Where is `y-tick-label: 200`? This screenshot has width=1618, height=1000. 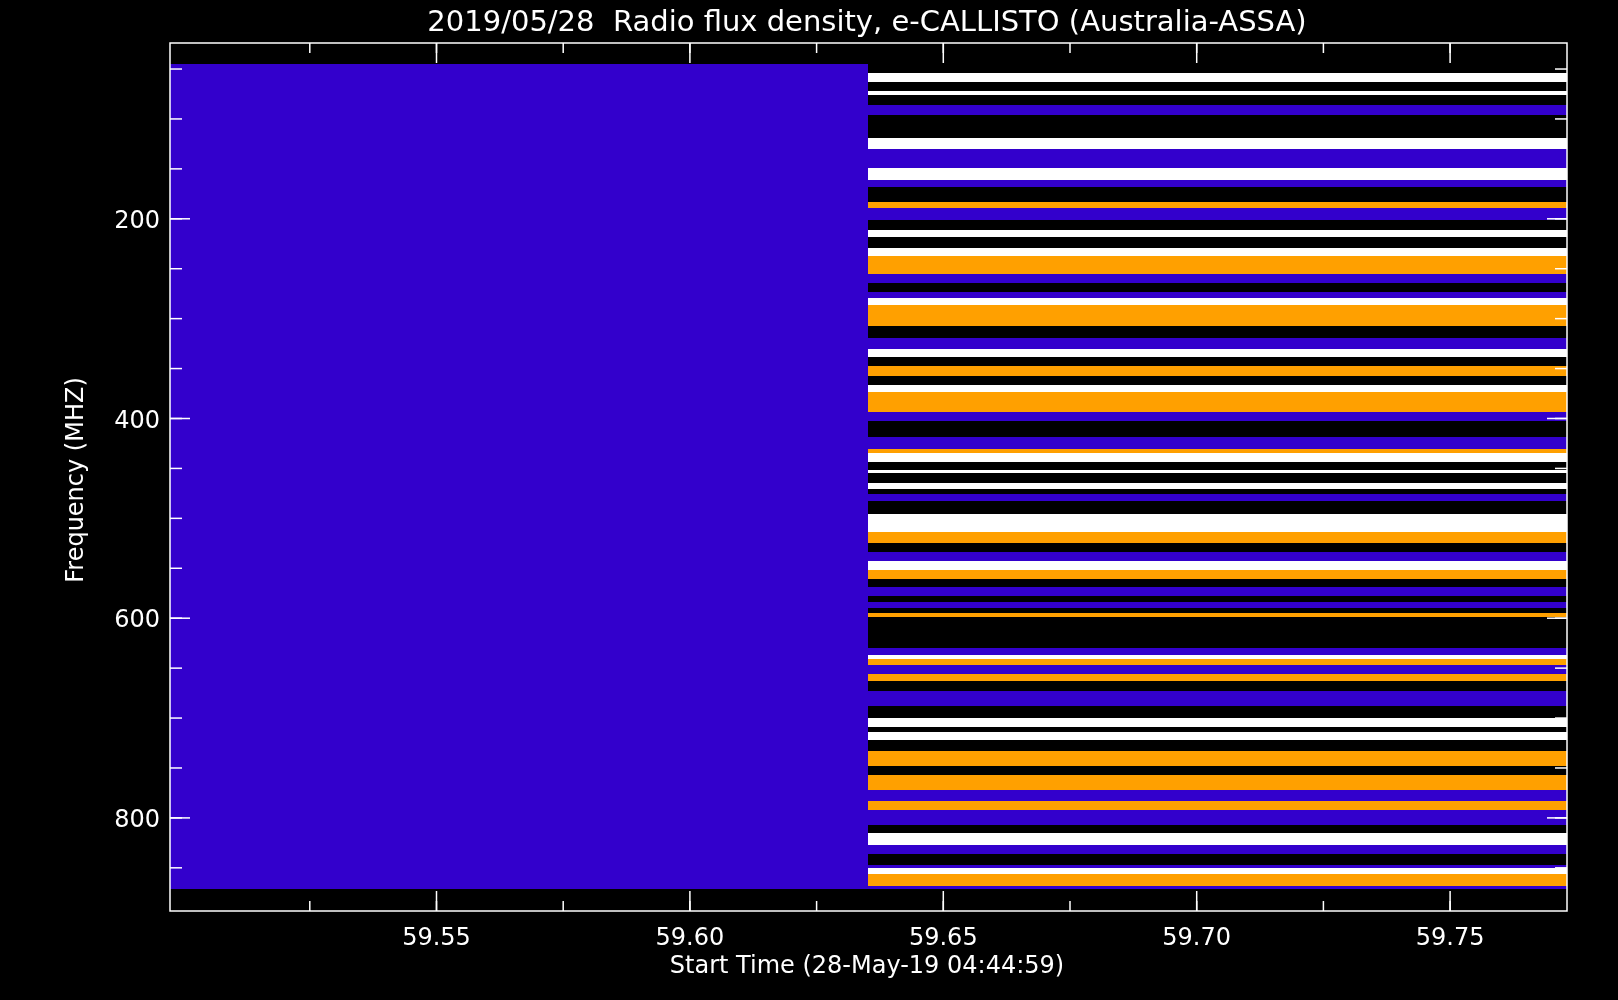 y-tick-label: 200 is located at coordinates (137, 219).